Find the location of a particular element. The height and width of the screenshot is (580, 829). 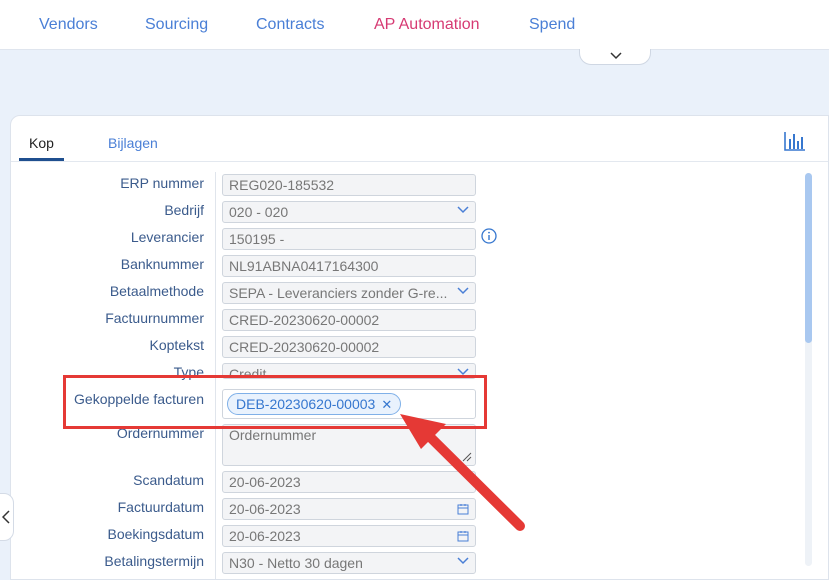

betalingstermijn-value: N30 - Netto 30 dagen is located at coordinates (296, 563).